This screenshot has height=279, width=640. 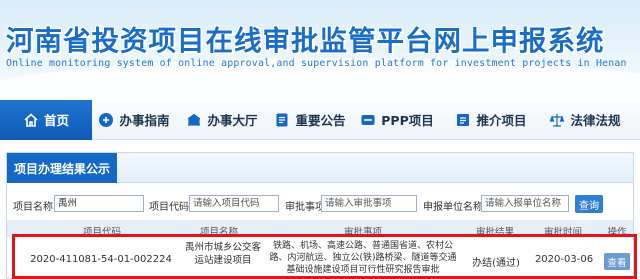 What do you see at coordinates (234, 203) in the screenshot?
I see `project-code-input: 请输入项目代码` at bounding box center [234, 203].